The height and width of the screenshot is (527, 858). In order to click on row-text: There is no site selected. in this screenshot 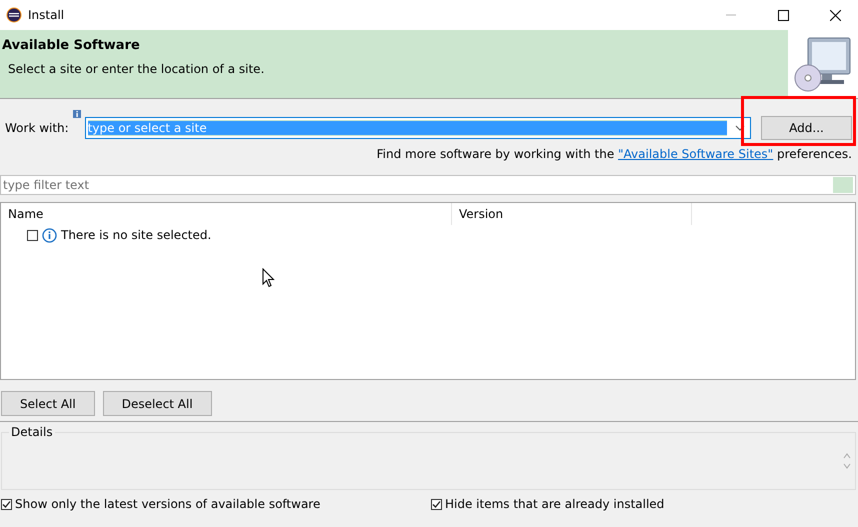, I will do `click(136, 235)`.